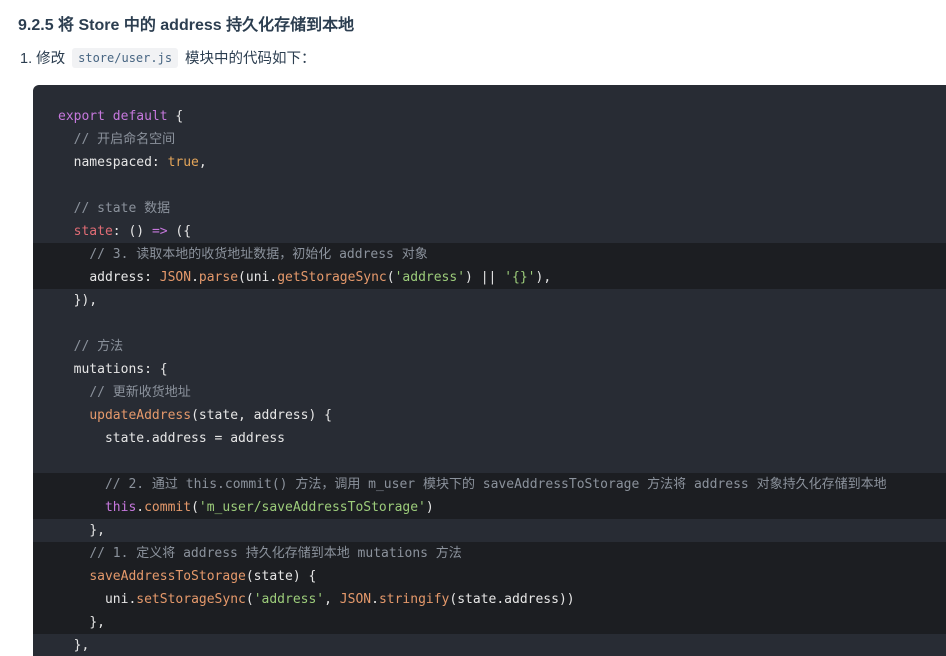 This screenshot has width=946, height=656. Describe the element at coordinates (489, 116) in the screenshot. I see `code-line: export default {` at that location.